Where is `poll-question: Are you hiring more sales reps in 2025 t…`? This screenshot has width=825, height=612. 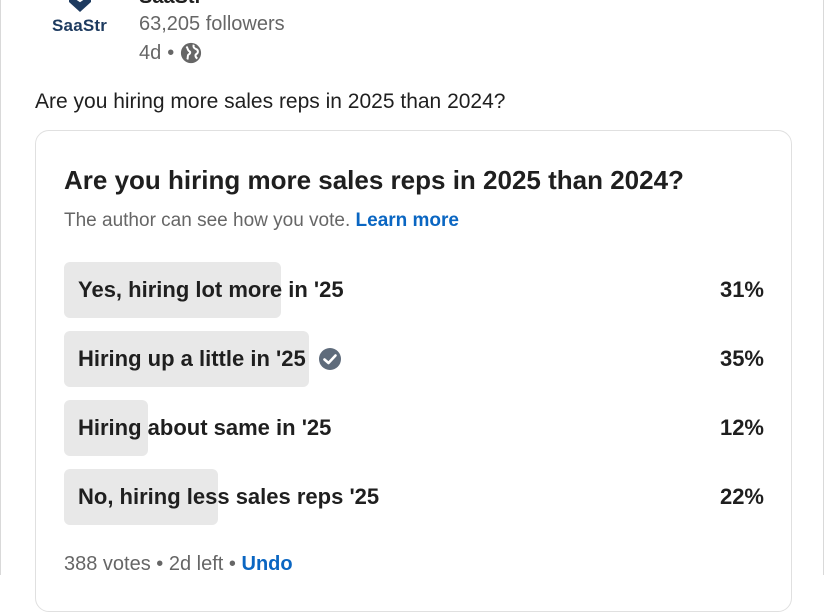 poll-question: Are you hiring more sales reps in 2025 t… is located at coordinates (374, 180).